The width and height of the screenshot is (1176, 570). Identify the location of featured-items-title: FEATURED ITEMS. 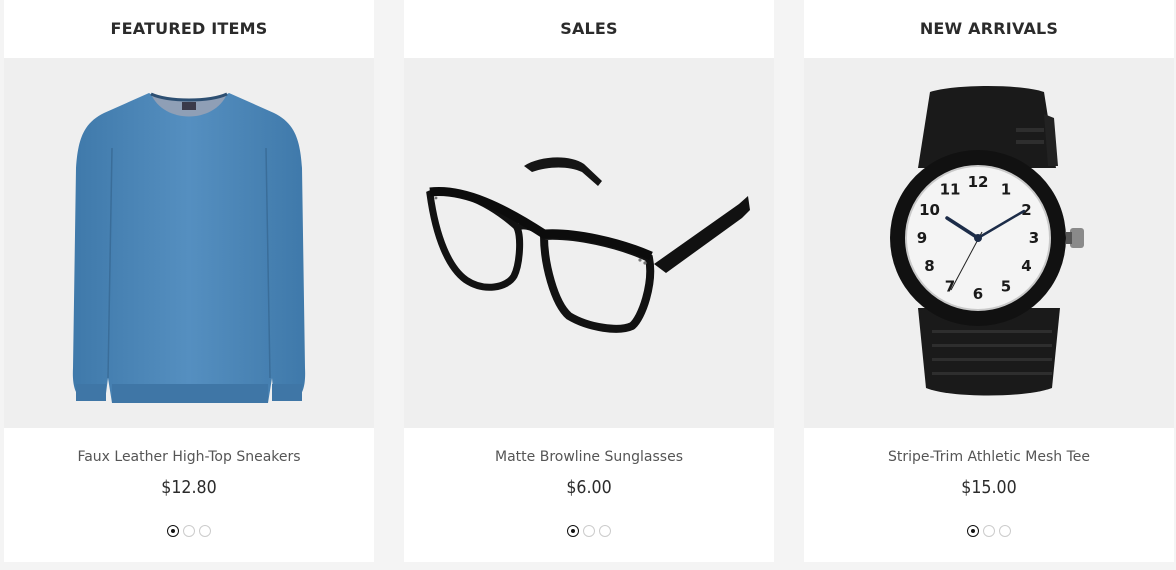
(189, 28).